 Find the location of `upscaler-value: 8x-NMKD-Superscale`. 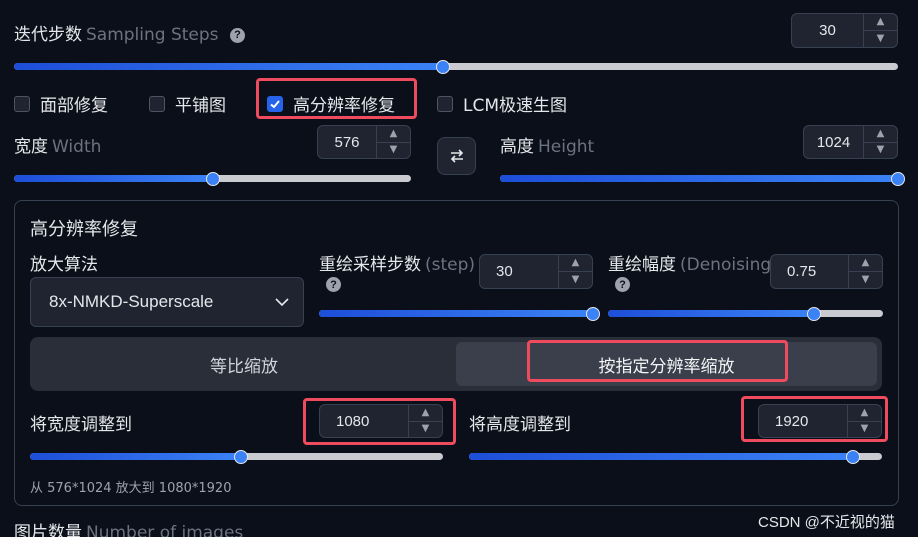

upscaler-value: 8x-NMKD-Superscale is located at coordinates (131, 301).